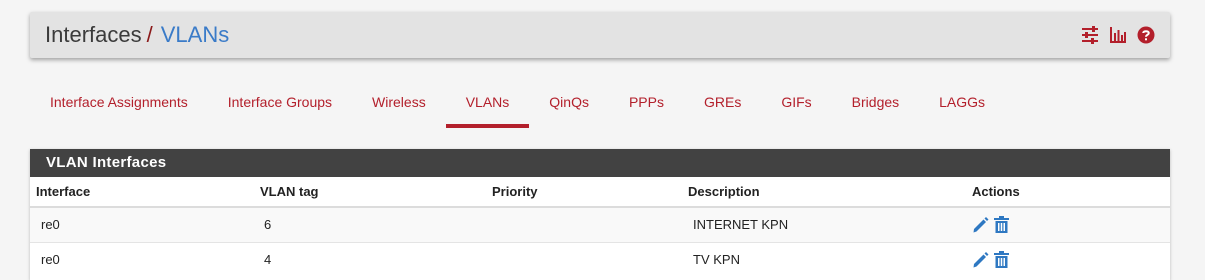 The width and height of the screenshot is (1205, 280). I want to click on help-icon, so click(1146, 35).